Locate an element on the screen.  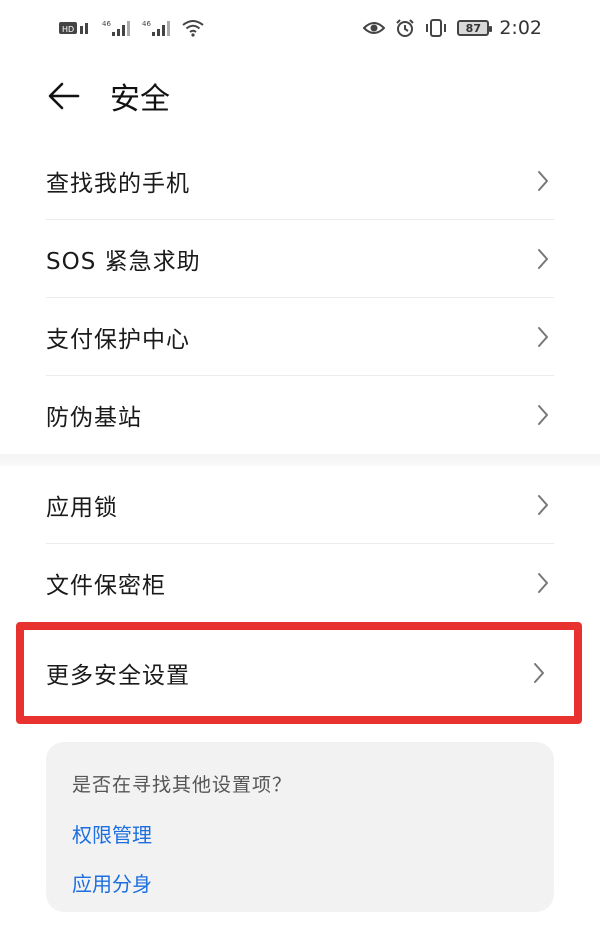
settings-item-sos: SOS 紧急求助 is located at coordinates (300, 259).